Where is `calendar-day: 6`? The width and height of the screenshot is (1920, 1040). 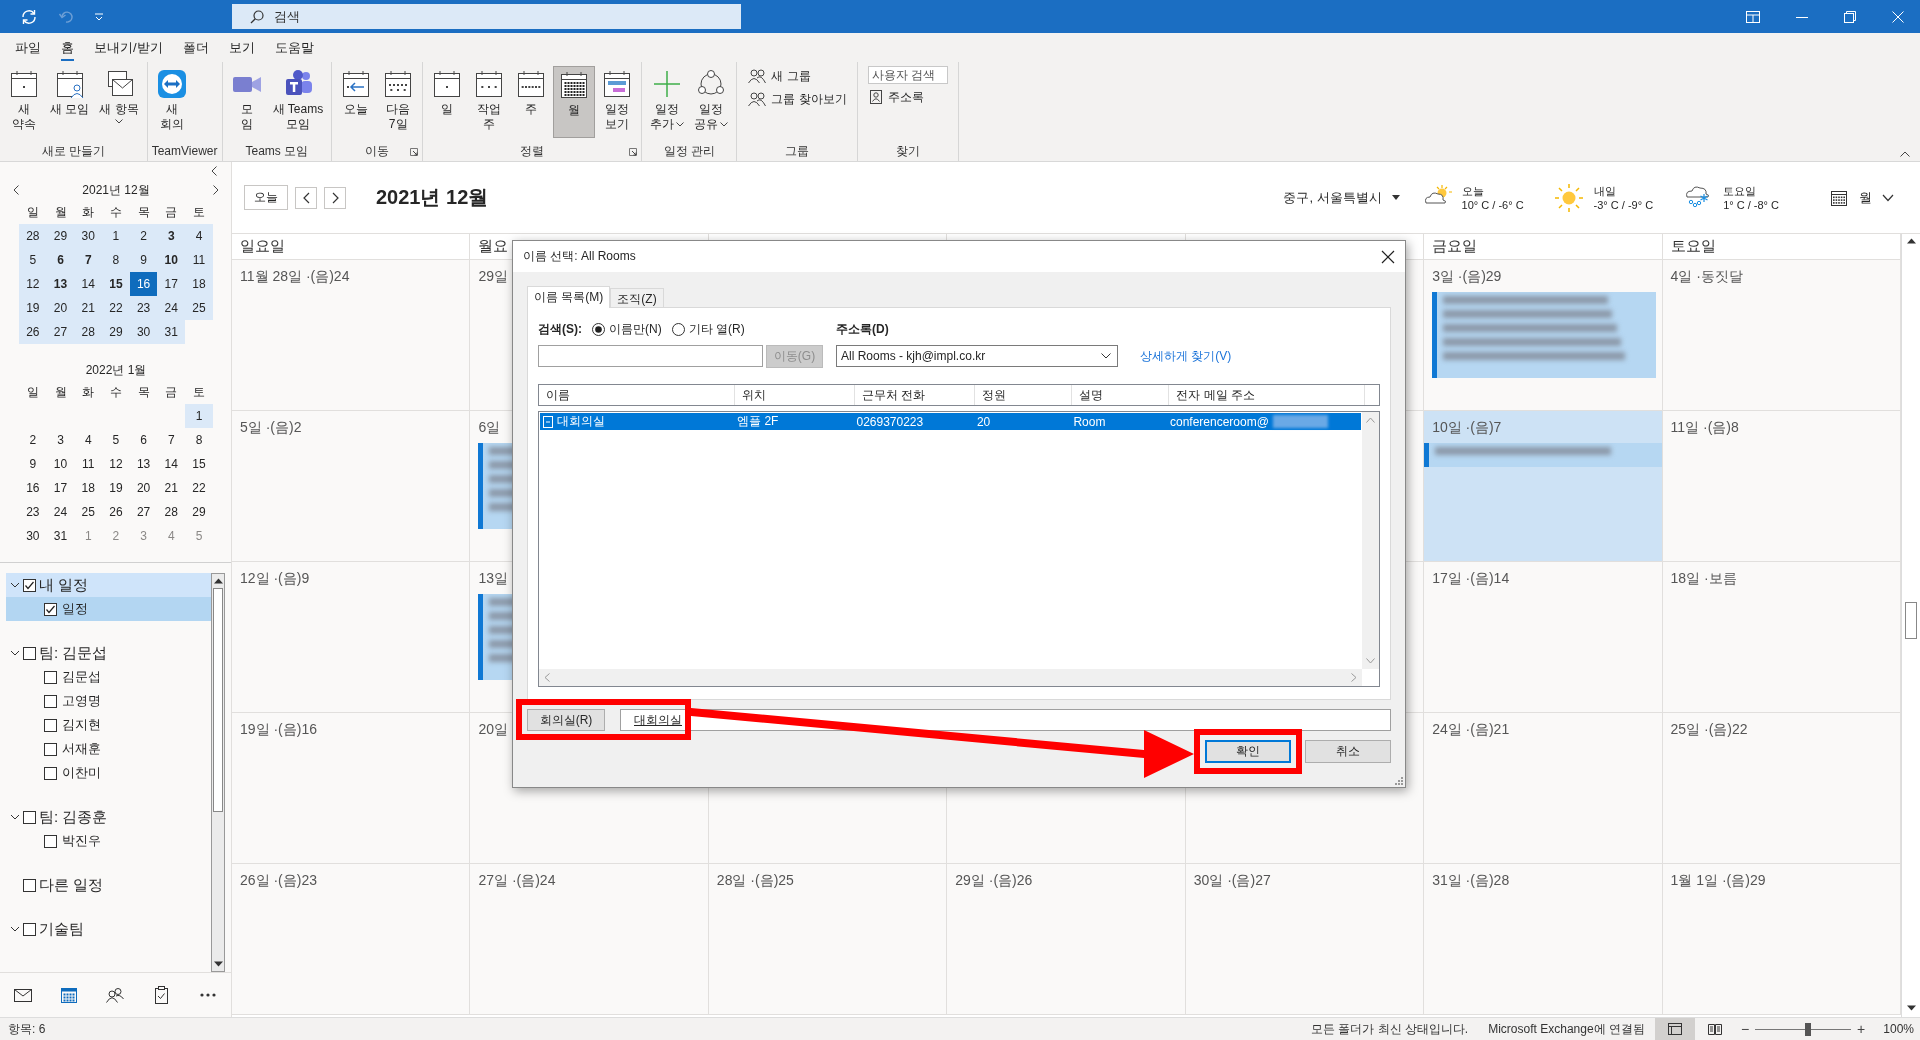
calendar-day: 6 is located at coordinates (60, 260).